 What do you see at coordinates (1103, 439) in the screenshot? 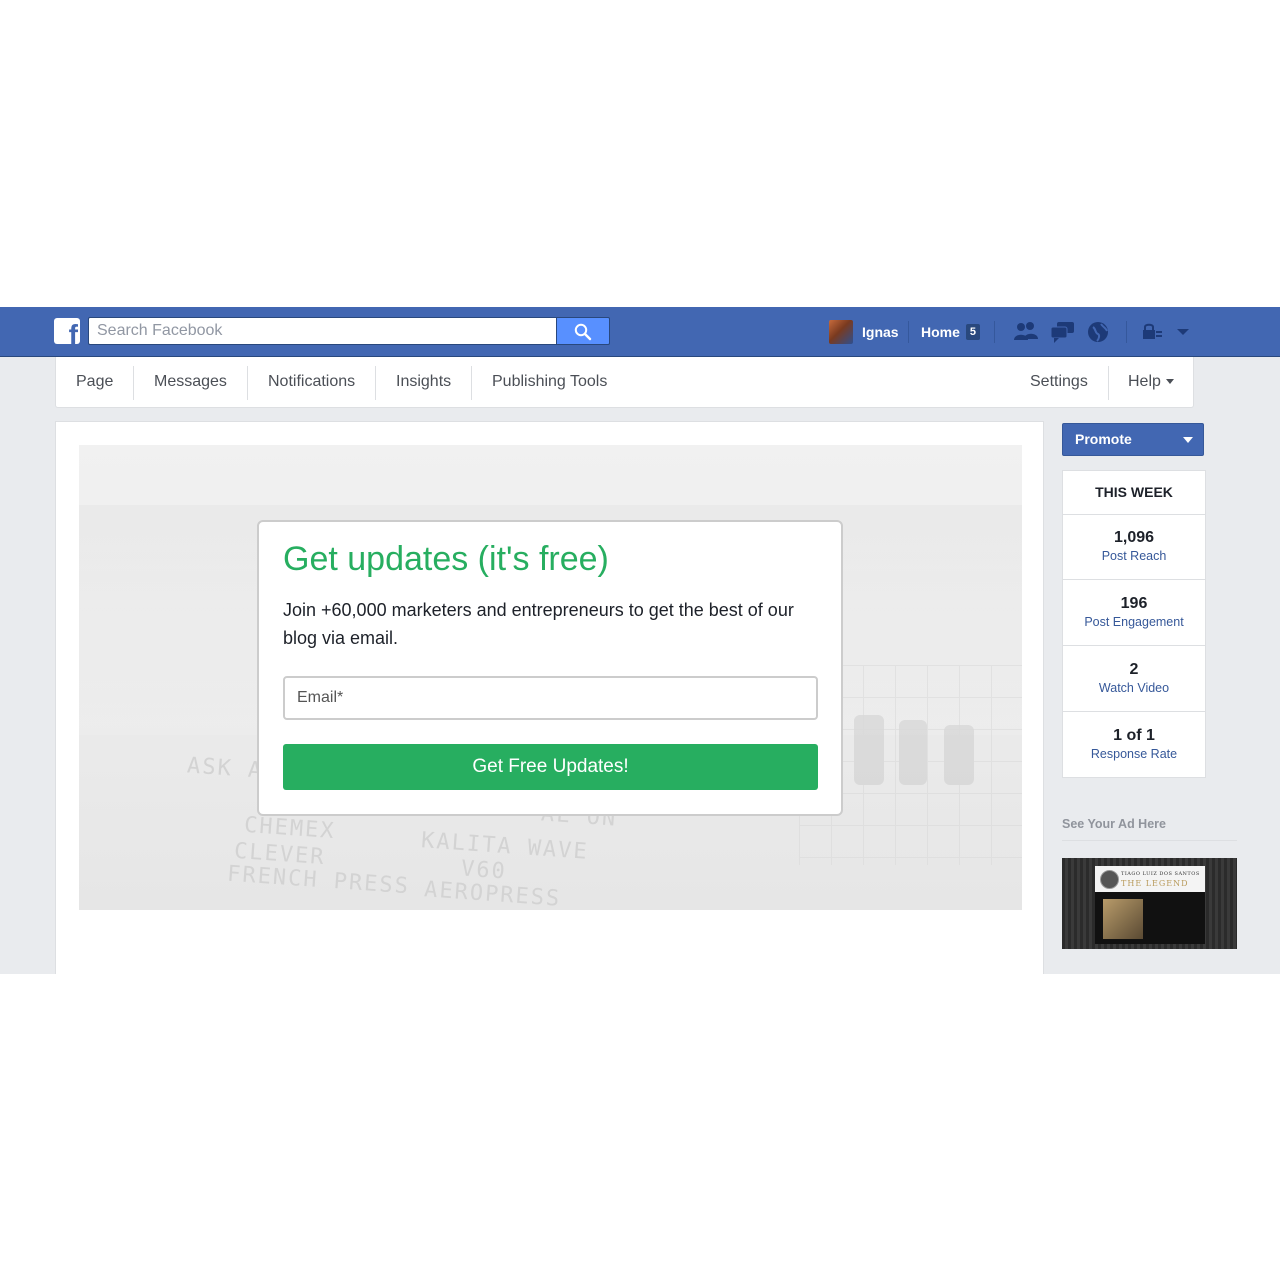
I see `promote-label: Promote` at bounding box center [1103, 439].